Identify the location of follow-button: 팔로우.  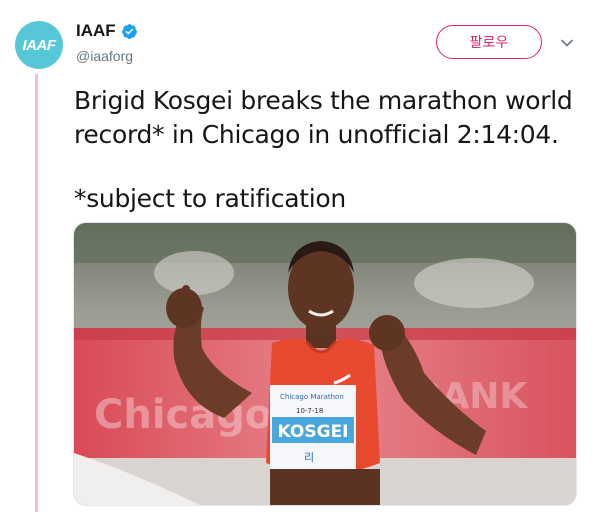
(489, 42).